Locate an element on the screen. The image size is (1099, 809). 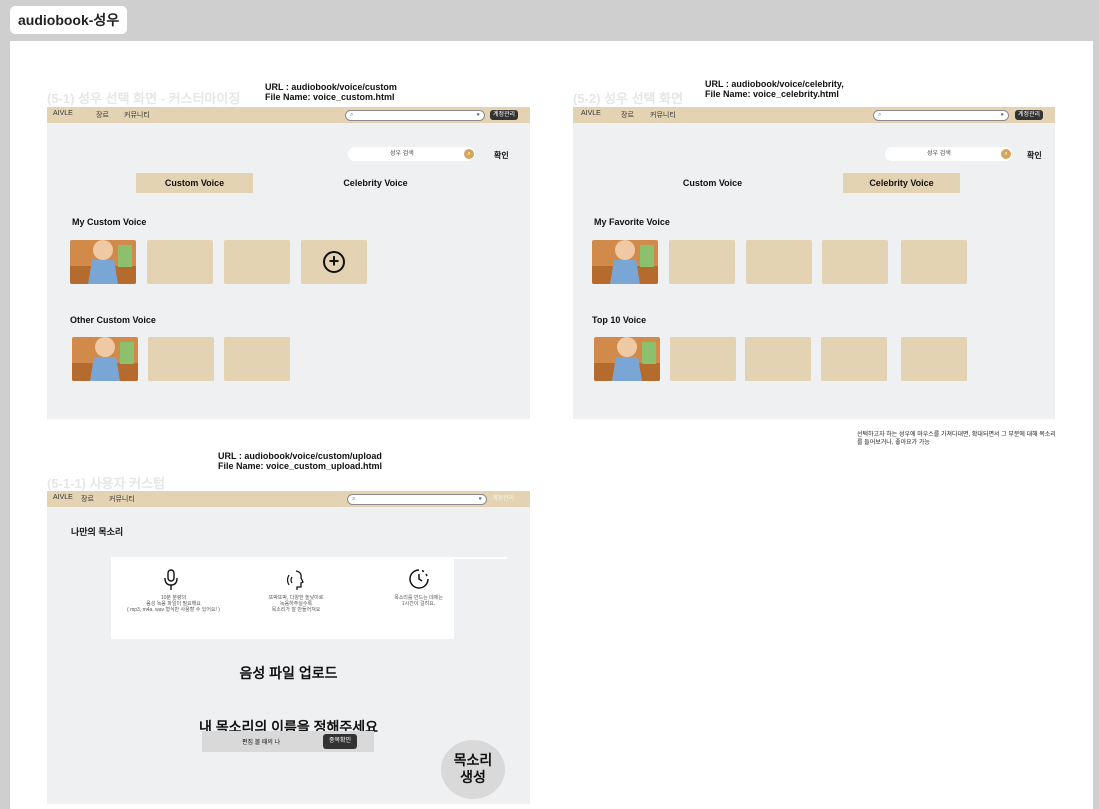
timer-icon is located at coordinates (419, 579).